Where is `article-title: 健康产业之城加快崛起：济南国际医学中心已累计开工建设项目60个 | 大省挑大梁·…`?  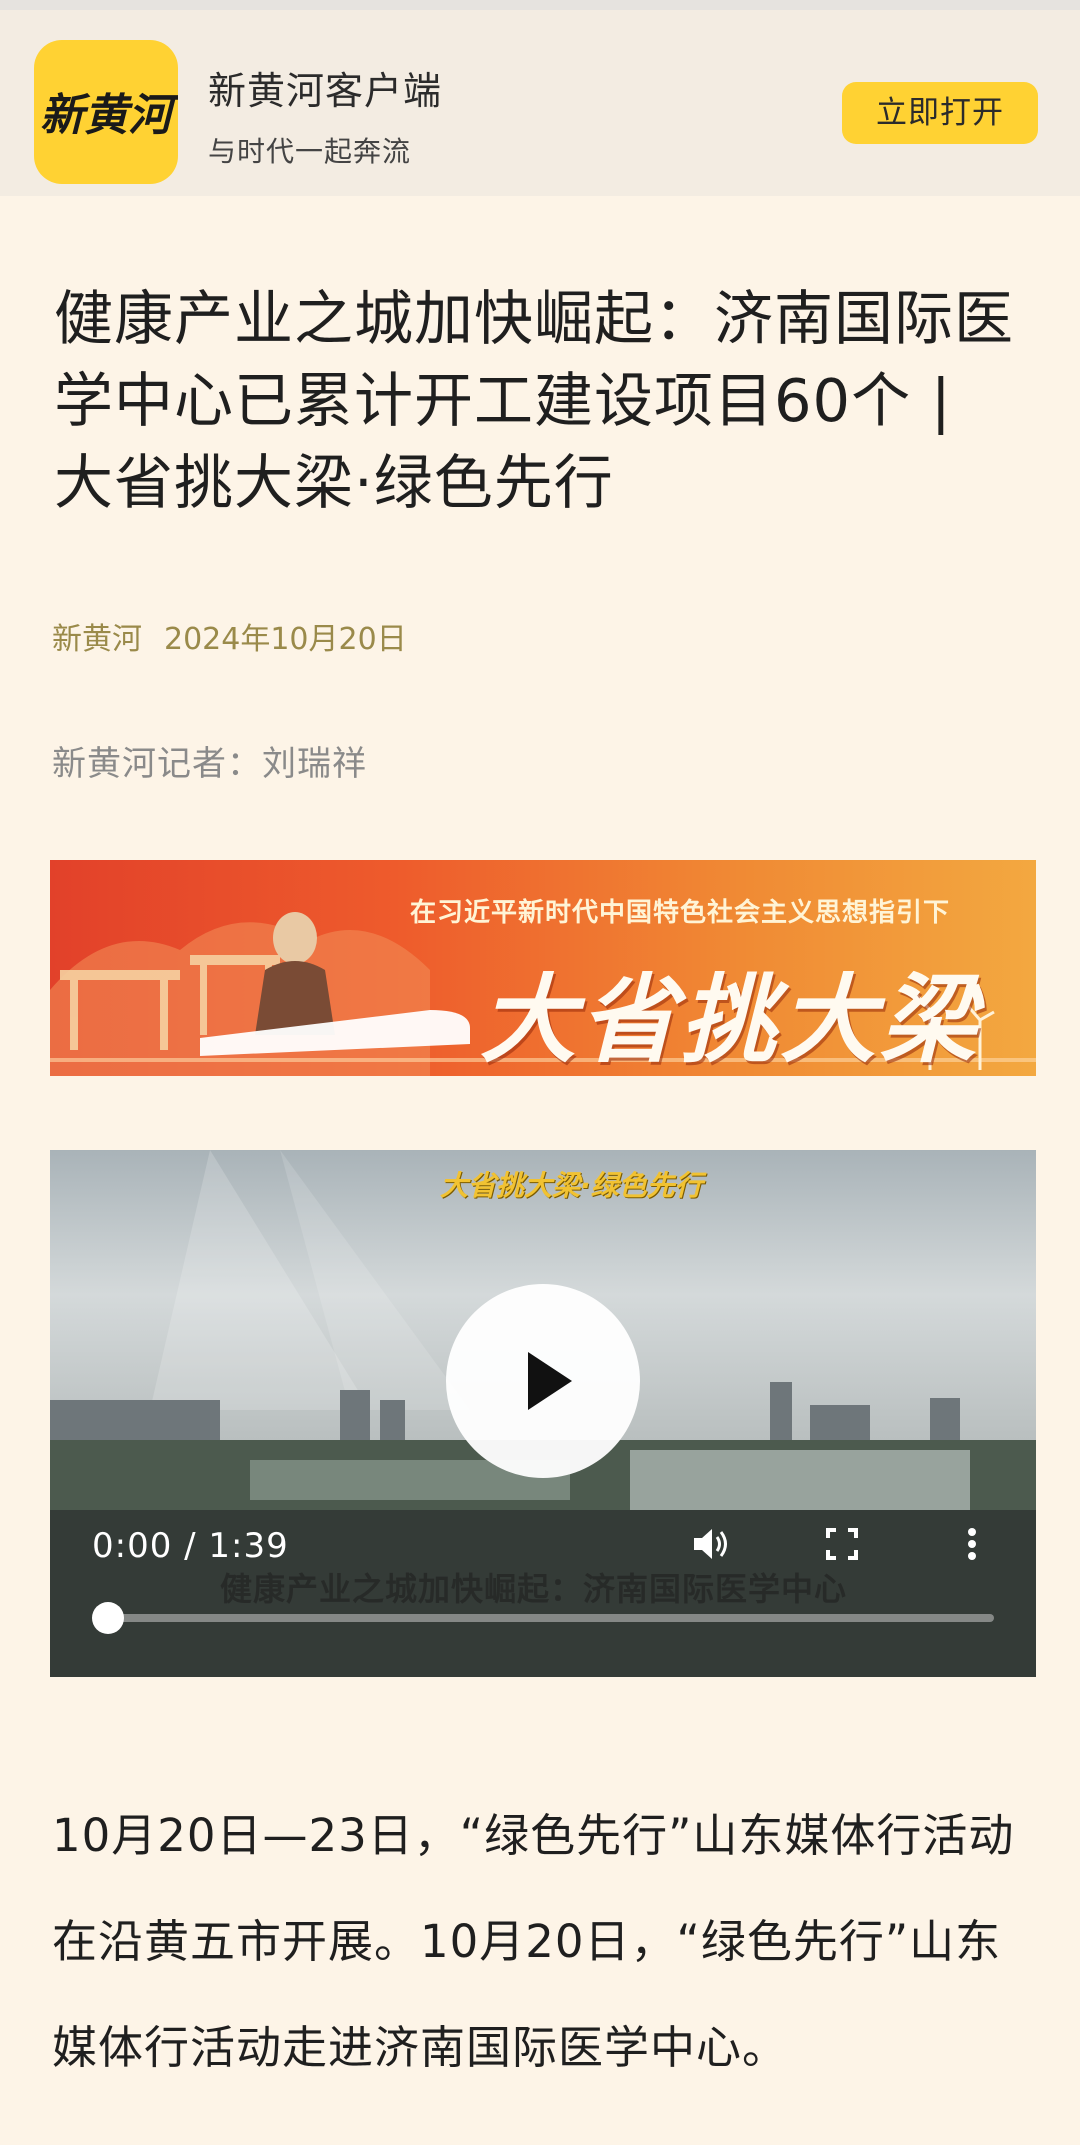
article-title: 健康产业之城加快崛起：济南国际医学中心已累计开工建设项目60个 | 大省挑大梁·… is located at coordinates (534, 400).